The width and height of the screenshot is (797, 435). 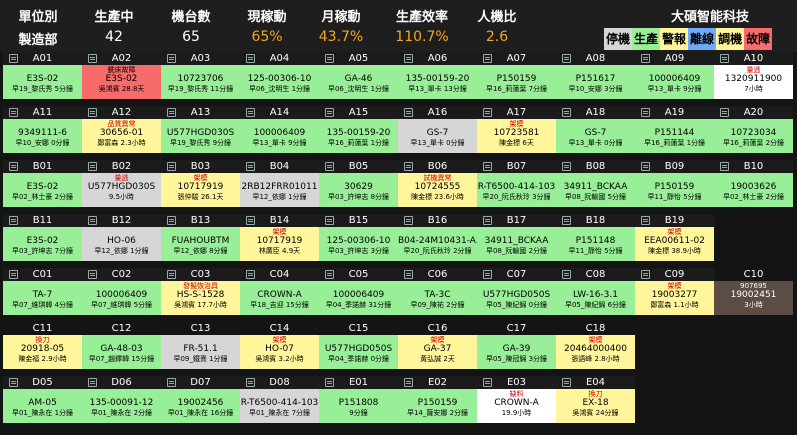 What do you see at coordinates (595, 187) in the screenshot?
I see `part-number: 34911_BCKAA` at bounding box center [595, 187].